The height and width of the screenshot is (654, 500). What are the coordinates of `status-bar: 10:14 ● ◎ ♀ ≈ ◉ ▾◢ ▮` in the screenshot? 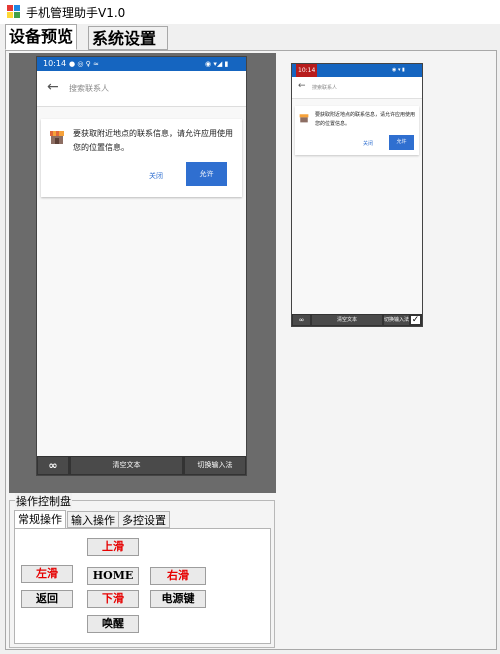 It's located at (141, 64).